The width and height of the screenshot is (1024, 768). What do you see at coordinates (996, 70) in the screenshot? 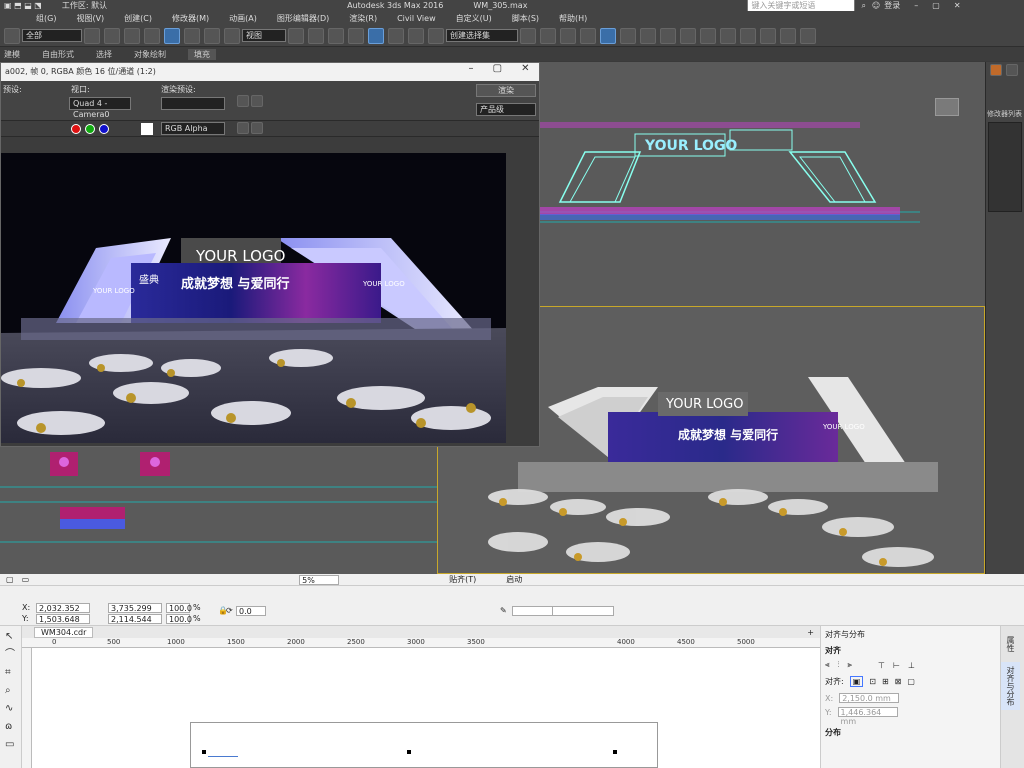
I see `create-tab-icon` at bounding box center [996, 70].